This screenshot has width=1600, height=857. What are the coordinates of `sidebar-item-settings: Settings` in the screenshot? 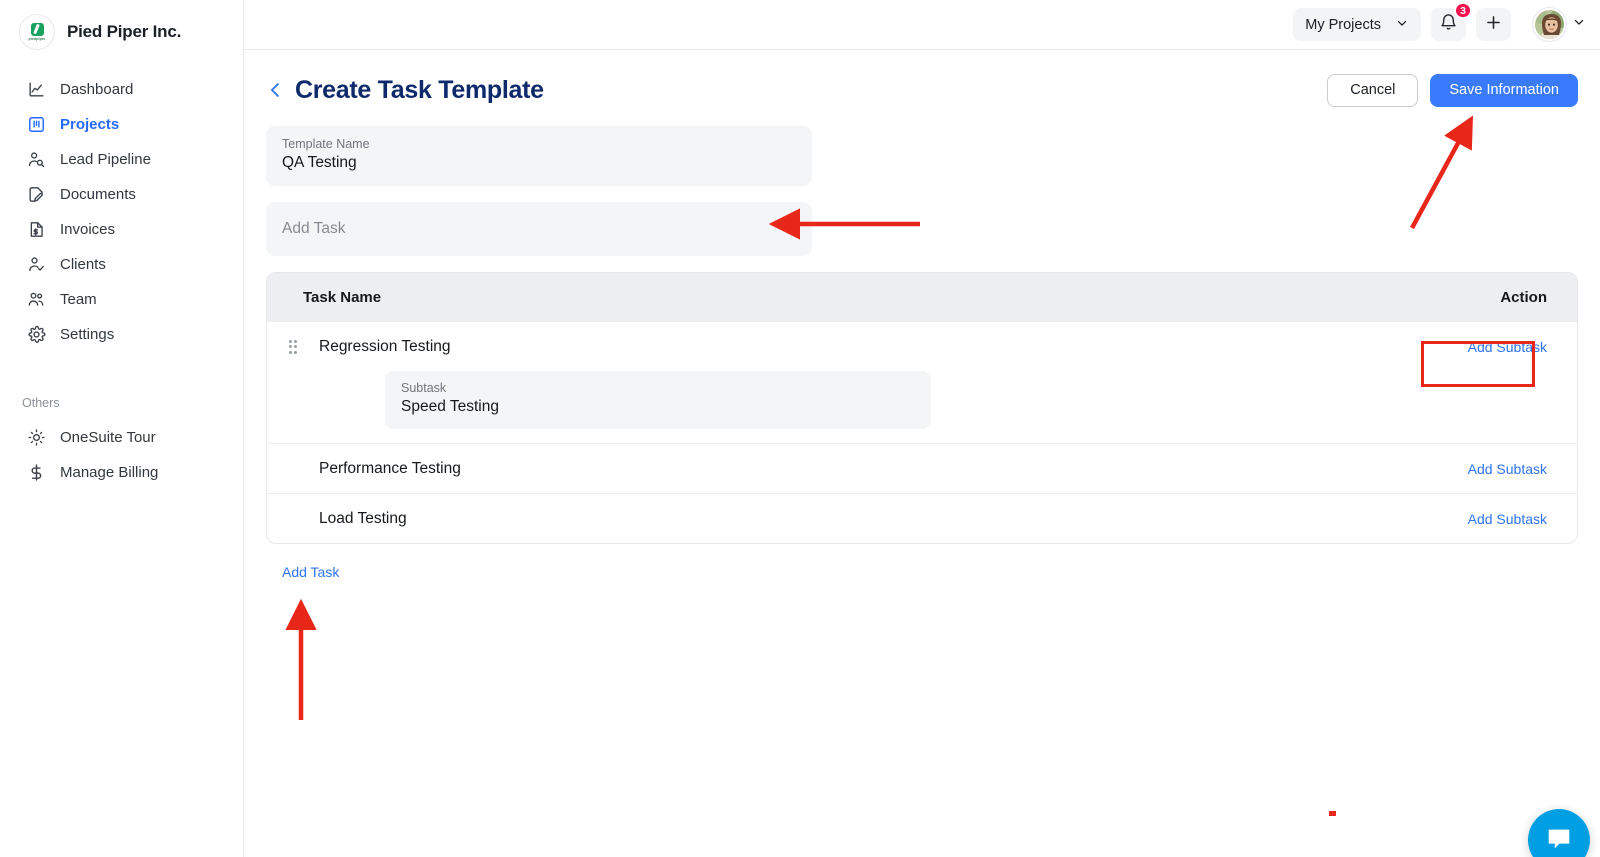 It's located at (121, 334).